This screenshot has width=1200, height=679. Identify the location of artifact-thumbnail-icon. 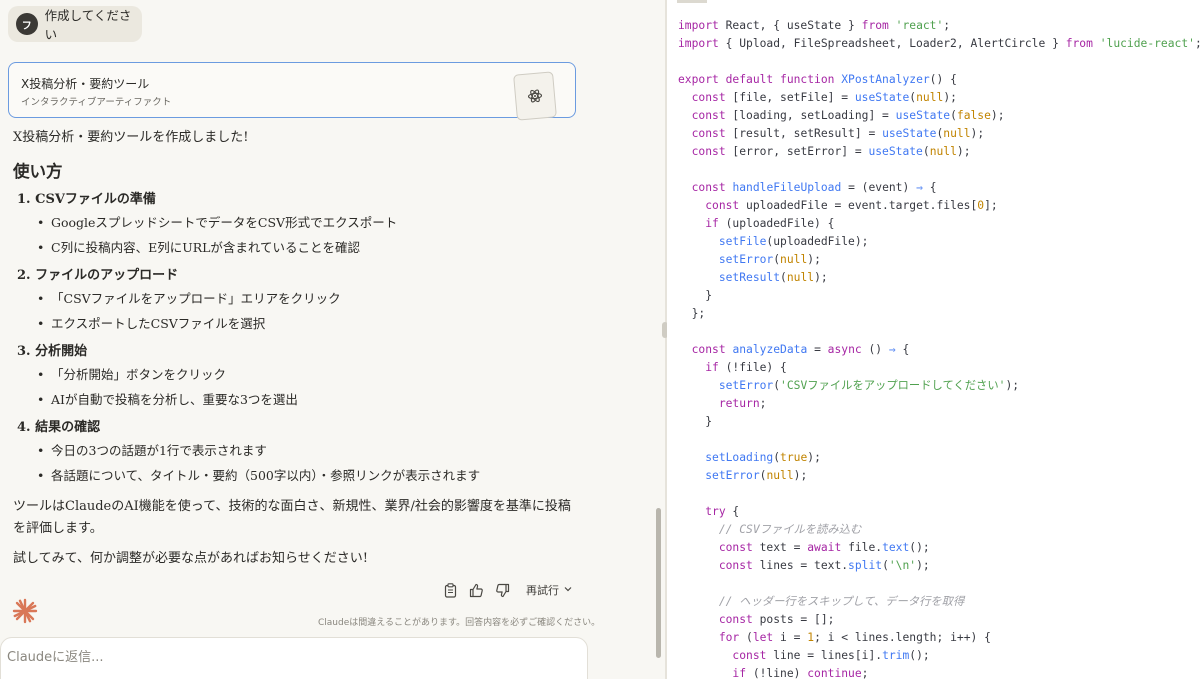
(535, 96).